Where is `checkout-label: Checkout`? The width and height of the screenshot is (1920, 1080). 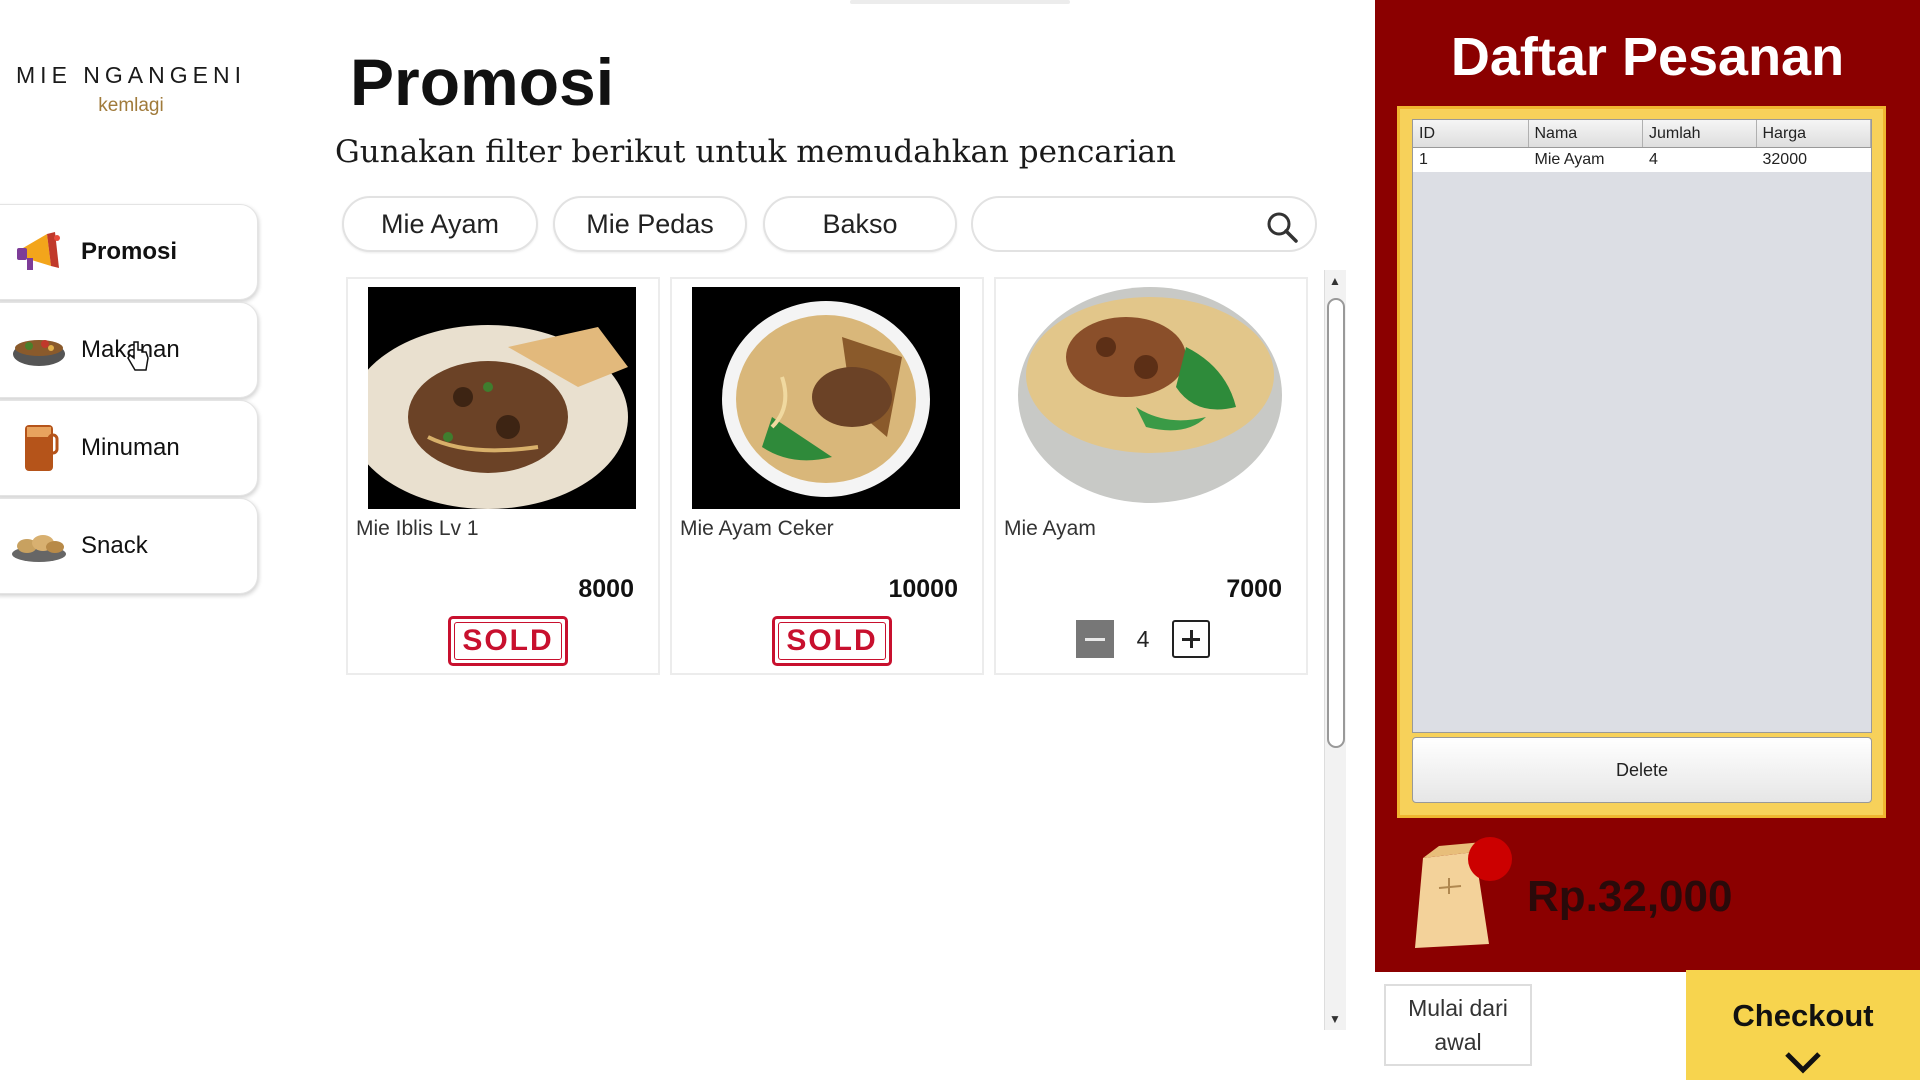 checkout-label: Checkout is located at coordinates (1803, 1015).